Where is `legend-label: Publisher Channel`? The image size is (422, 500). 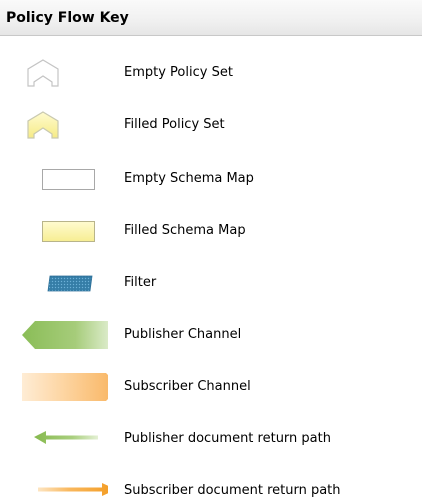
legend-label: Publisher Channel is located at coordinates (183, 334).